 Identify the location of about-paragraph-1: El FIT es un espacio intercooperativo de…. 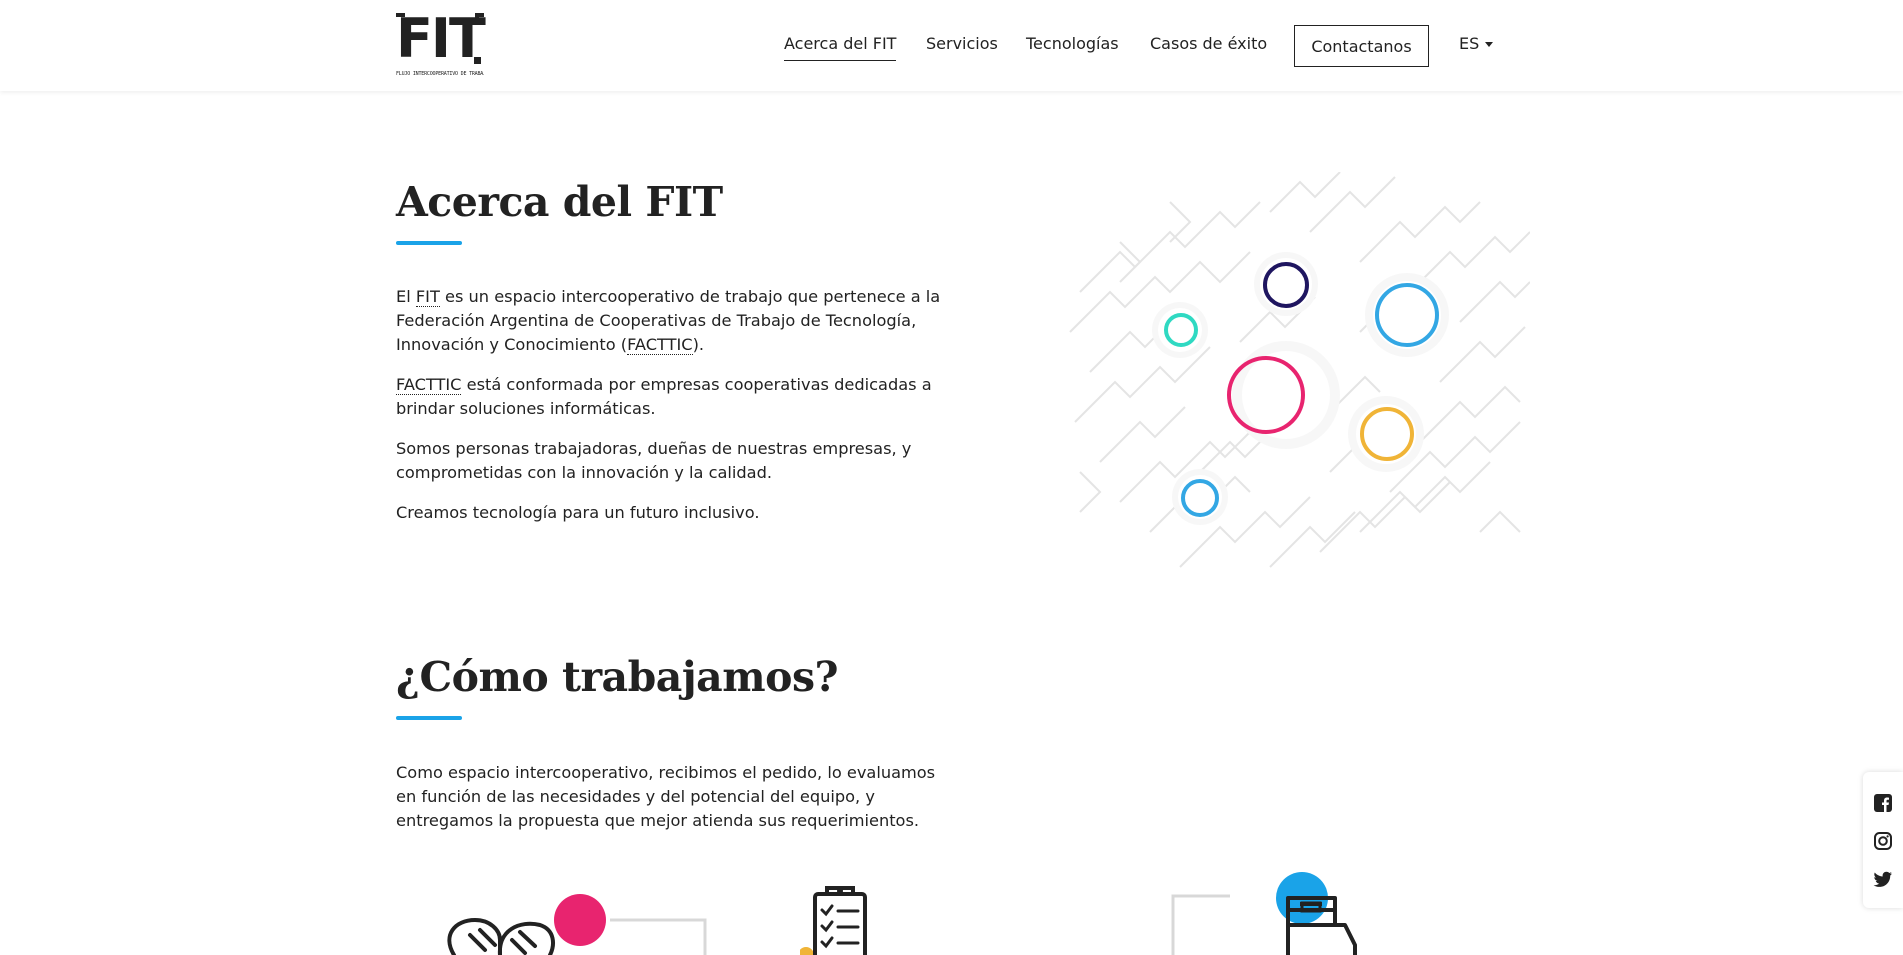
(668, 321).